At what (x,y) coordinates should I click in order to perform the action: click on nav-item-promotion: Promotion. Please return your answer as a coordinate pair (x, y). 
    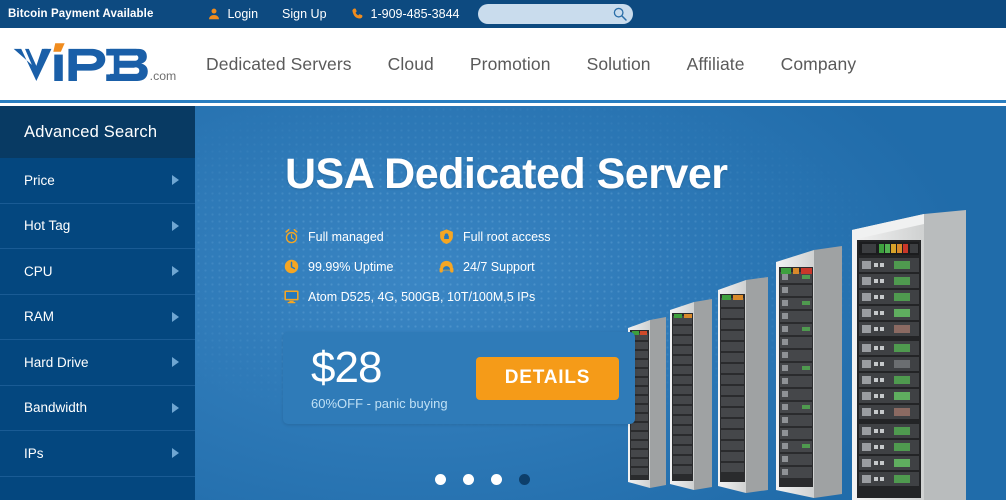
    Looking at the image, I should click on (510, 64).